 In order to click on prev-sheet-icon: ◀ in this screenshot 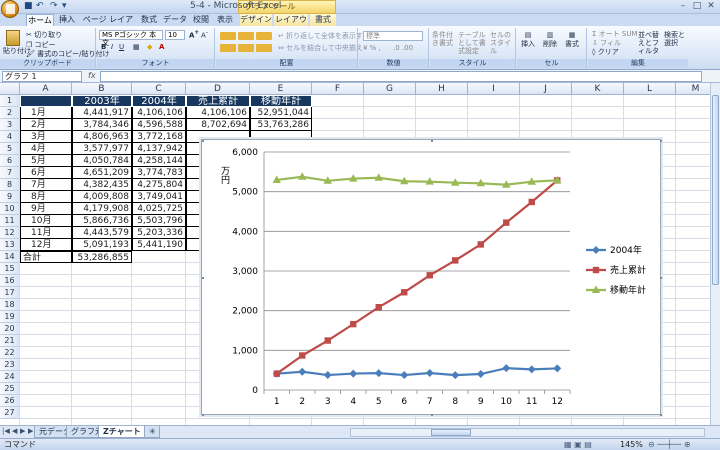, I will do `click(14, 431)`.